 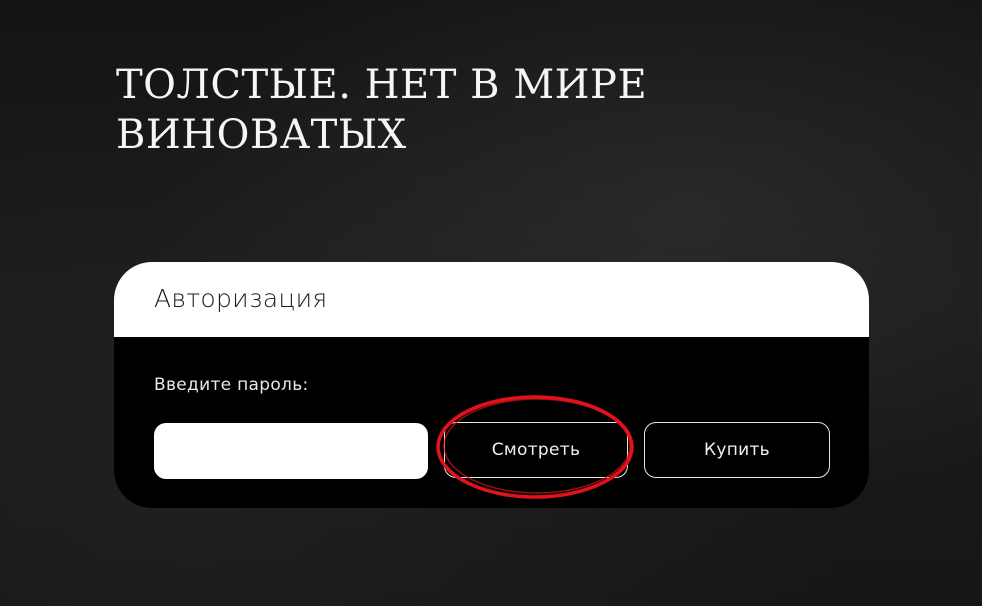 I want to click on page-title: ТОЛСТЫЕ. НЕТ В МИРЕ ВИНОВАТЫХ, so click(x=382, y=110).